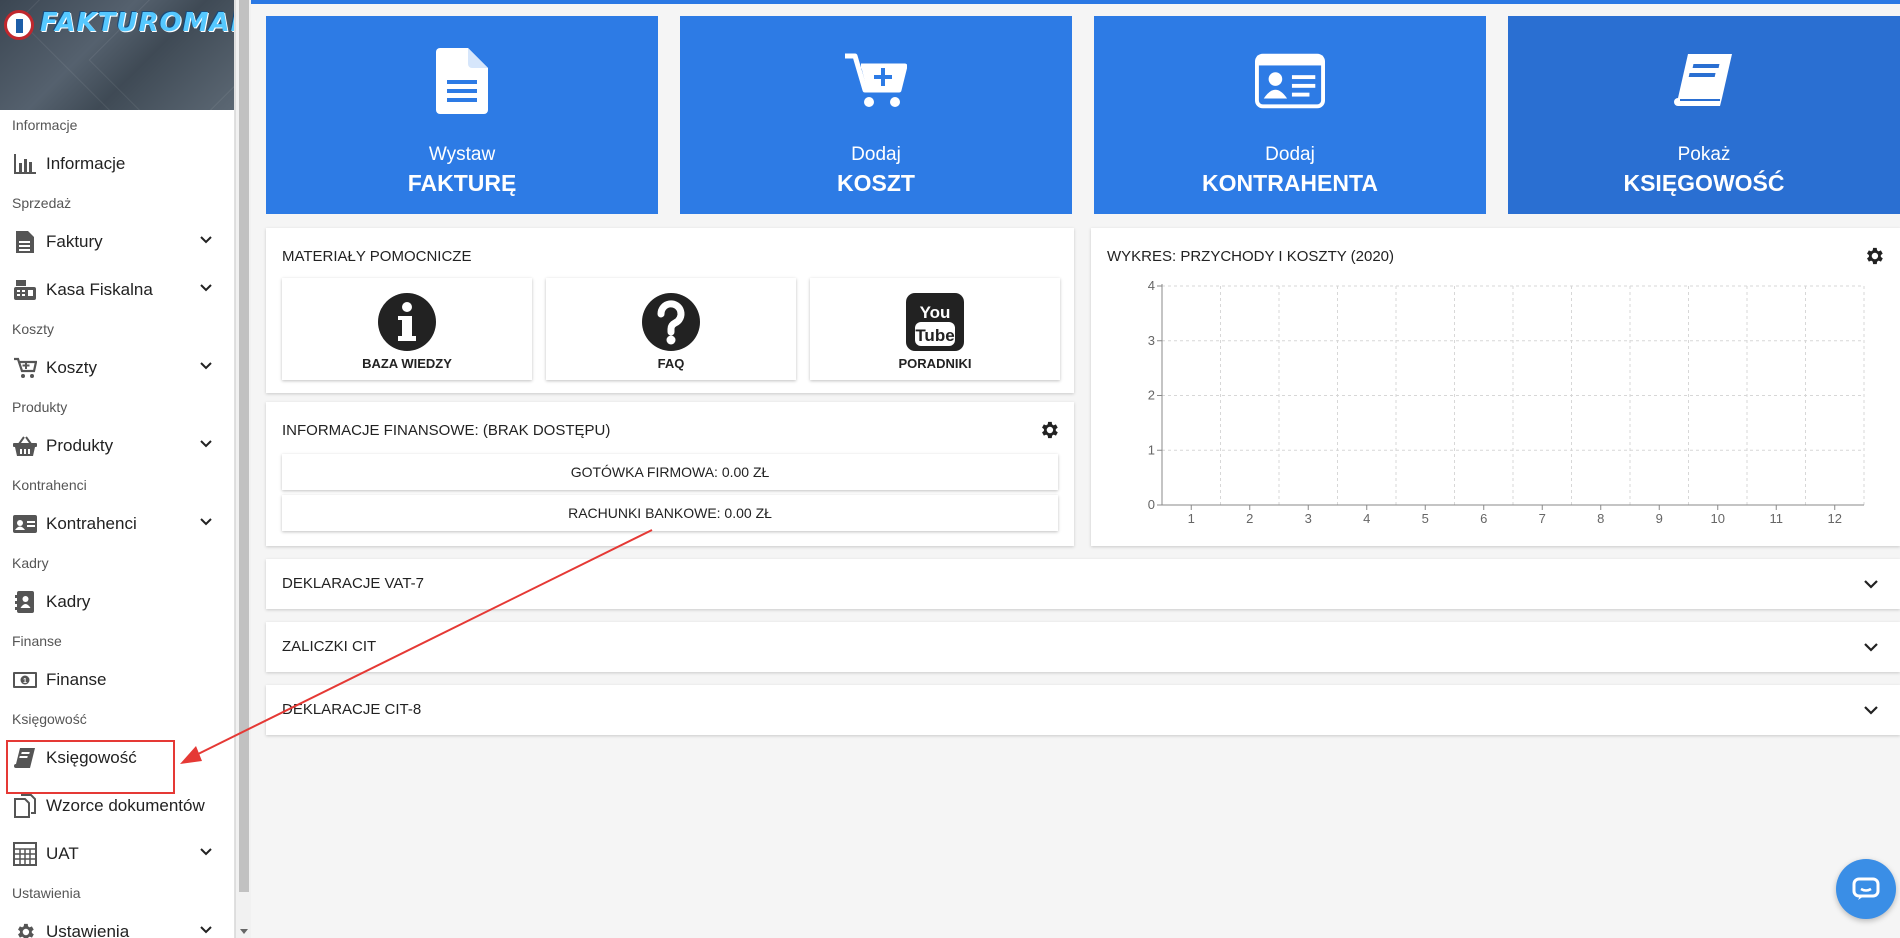 This screenshot has height=938, width=1900. Describe the element at coordinates (353, 583) in the screenshot. I see `accordion-title: DEKLARACJE VAT-7` at that location.